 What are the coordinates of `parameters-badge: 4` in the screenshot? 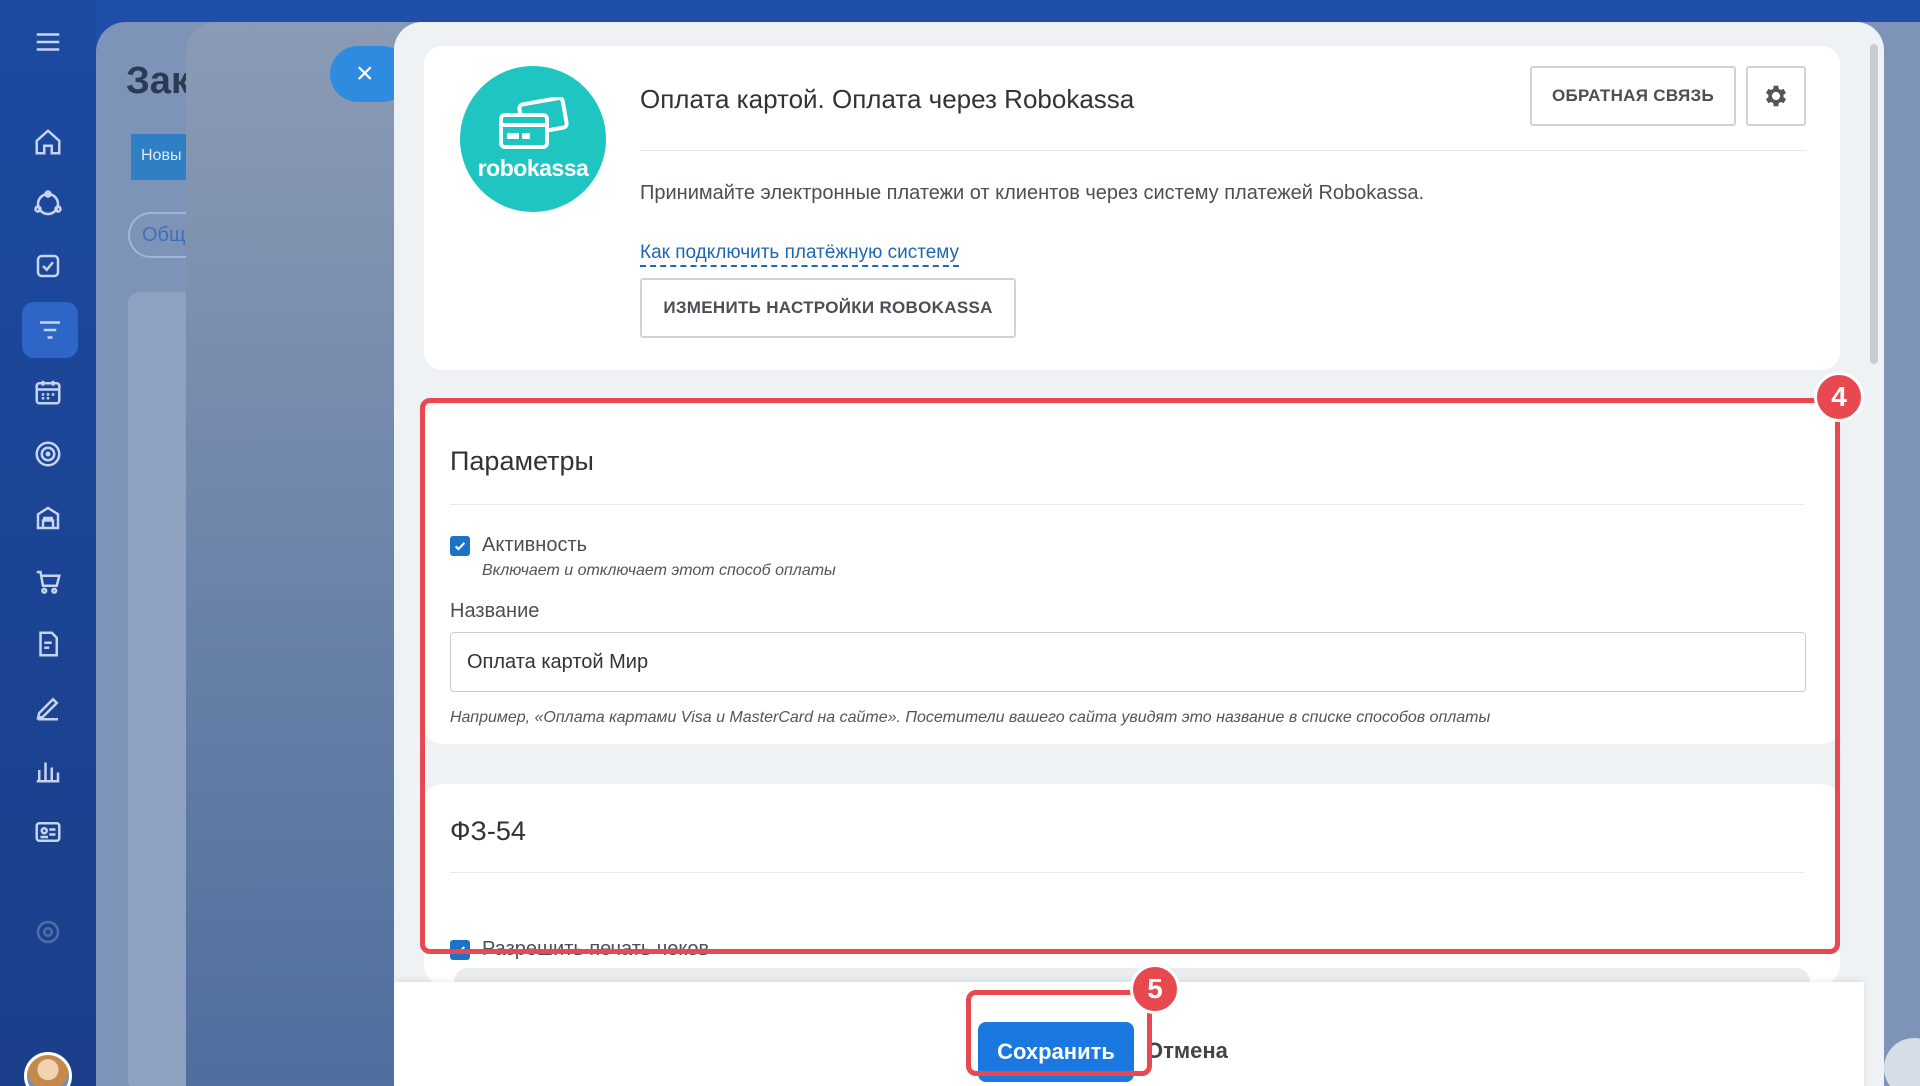 It's located at (1839, 397).